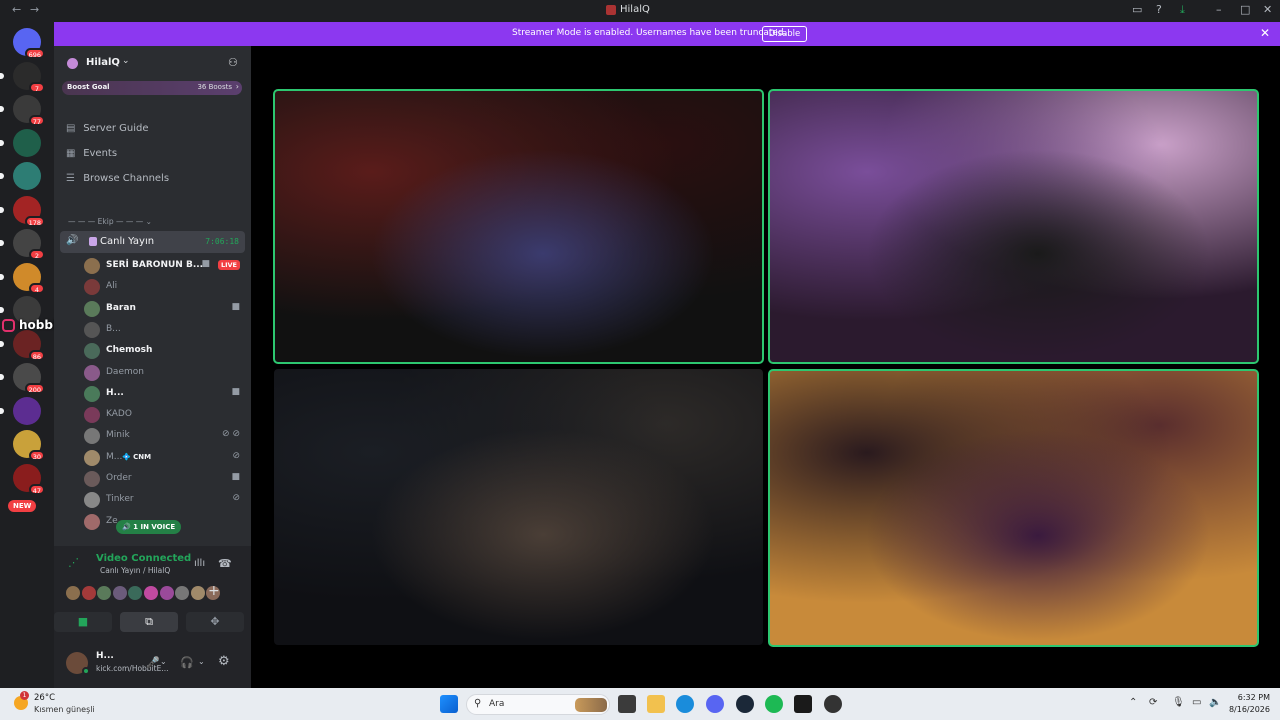  I want to click on server-icon: 178, so click(29, 211).